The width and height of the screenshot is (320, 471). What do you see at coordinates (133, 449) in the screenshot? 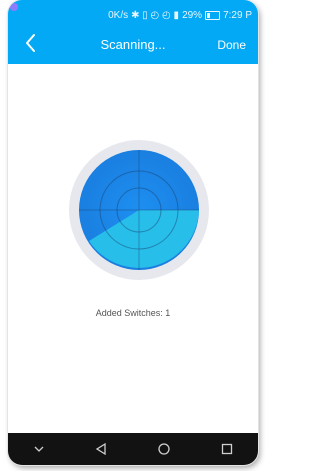
I see `system-nav-bar` at bounding box center [133, 449].